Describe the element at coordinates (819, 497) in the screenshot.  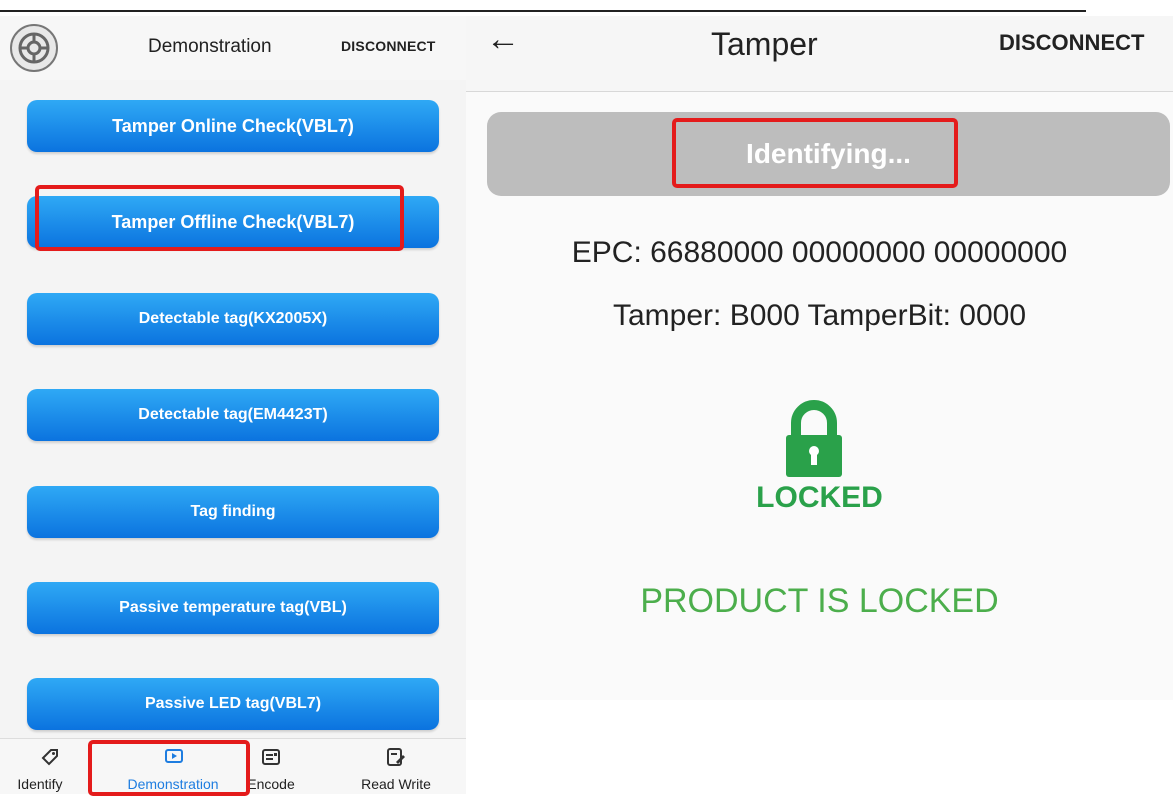
I see `locked-label: LOCKED` at that location.